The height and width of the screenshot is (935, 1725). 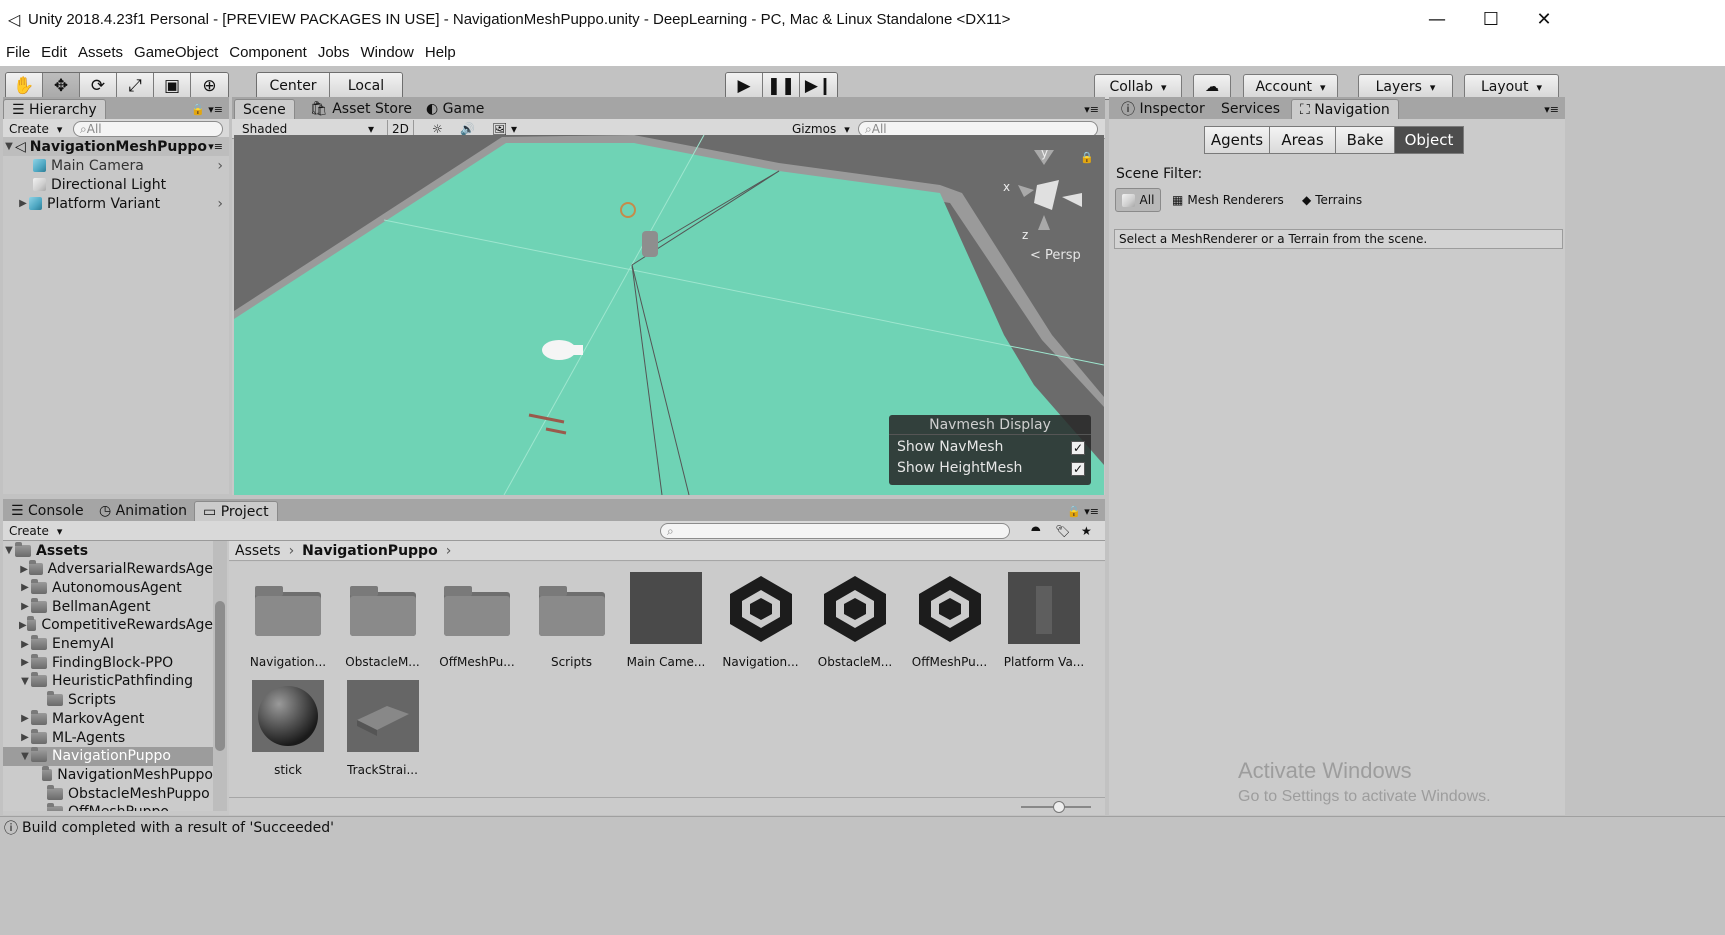 What do you see at coordinates (57, 52) in the screenshot?
I see `menu-edit: Edit` at bounding box center [57, 52].